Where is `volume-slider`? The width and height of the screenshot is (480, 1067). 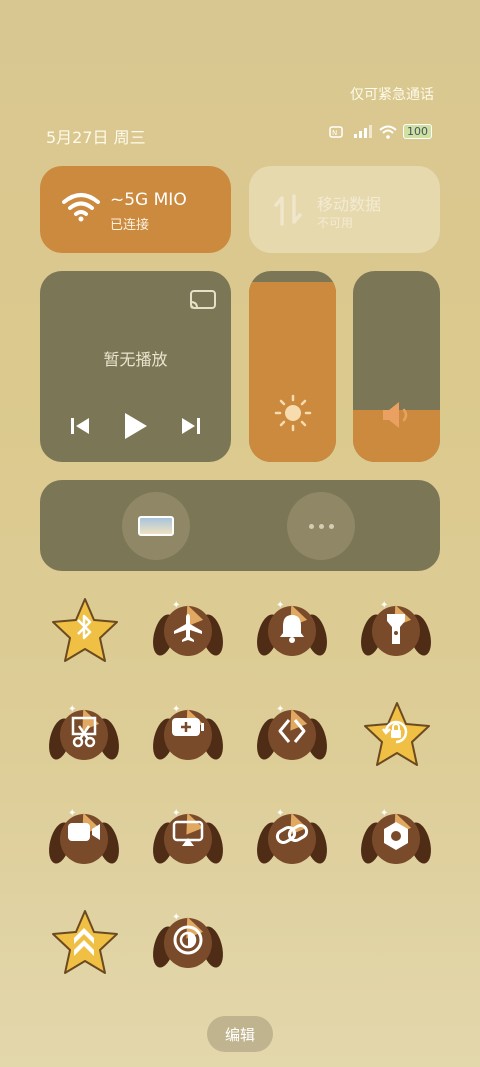
volume-slider is located at coordinates (396, 366).